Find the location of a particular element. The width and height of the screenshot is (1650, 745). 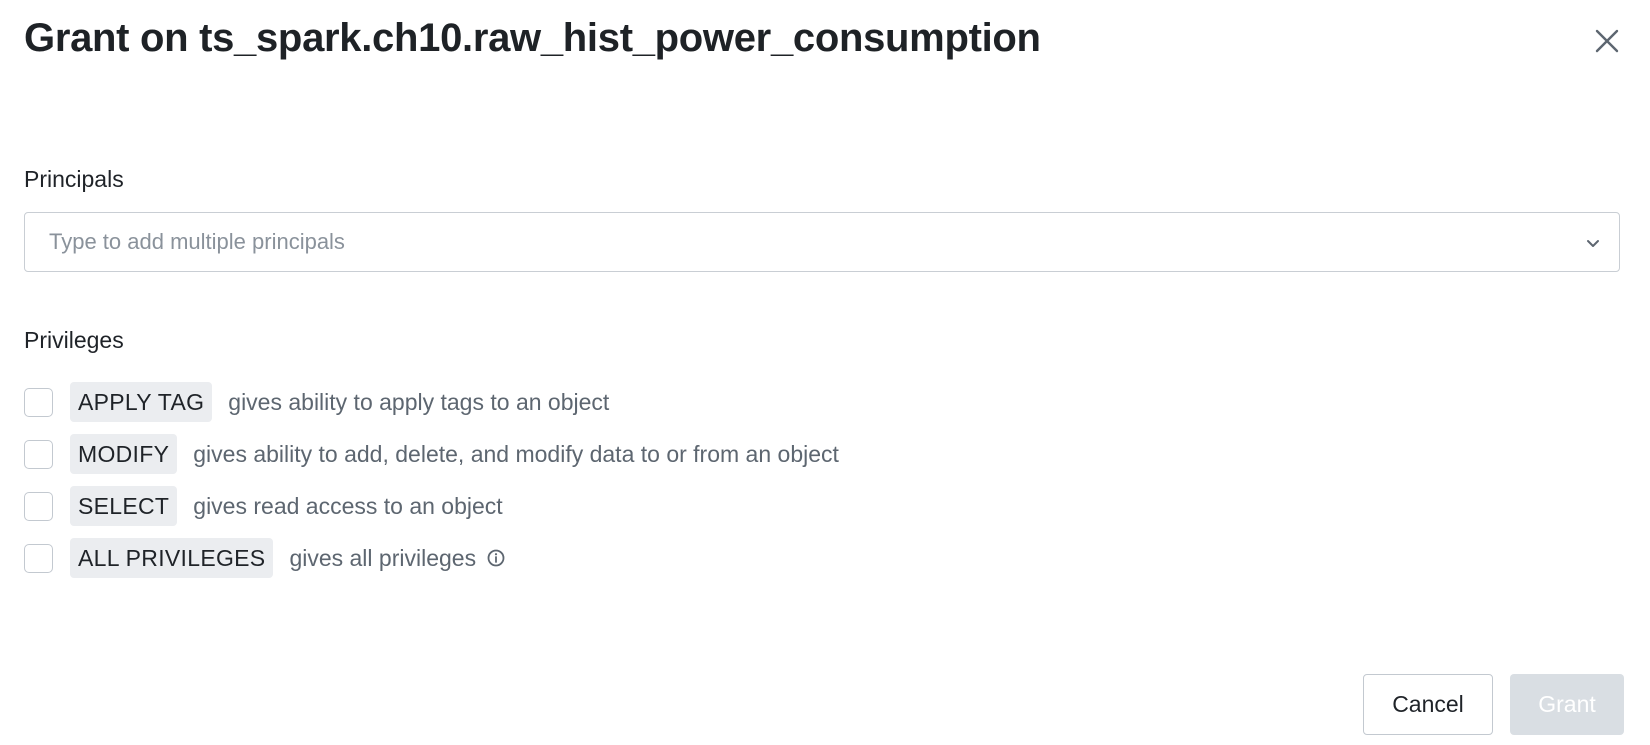

privilege-description: gives ability to apply tags to an object is located at coordinates (419, 401).